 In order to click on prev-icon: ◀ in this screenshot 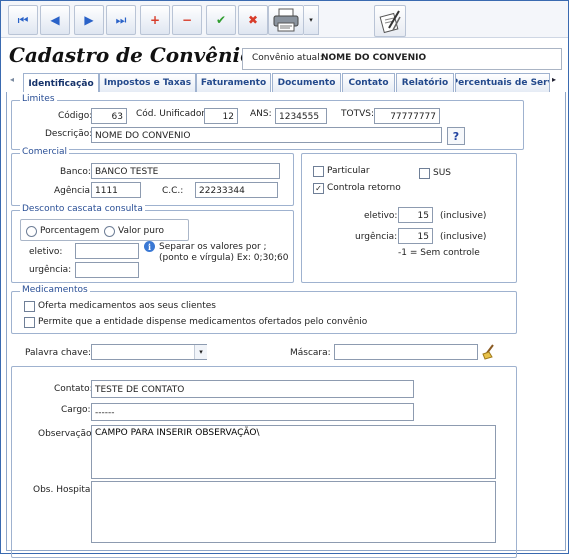, I will do `click(55, 20)`.